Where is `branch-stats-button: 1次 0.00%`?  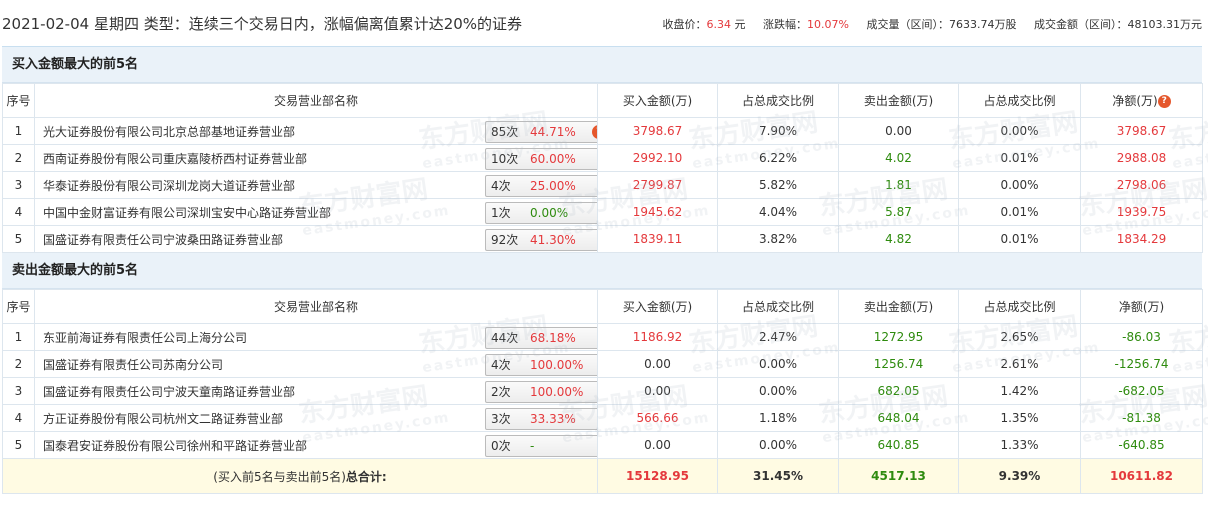 branch-stats-button: 1次 0.00% is located at coordinates (541, 213).